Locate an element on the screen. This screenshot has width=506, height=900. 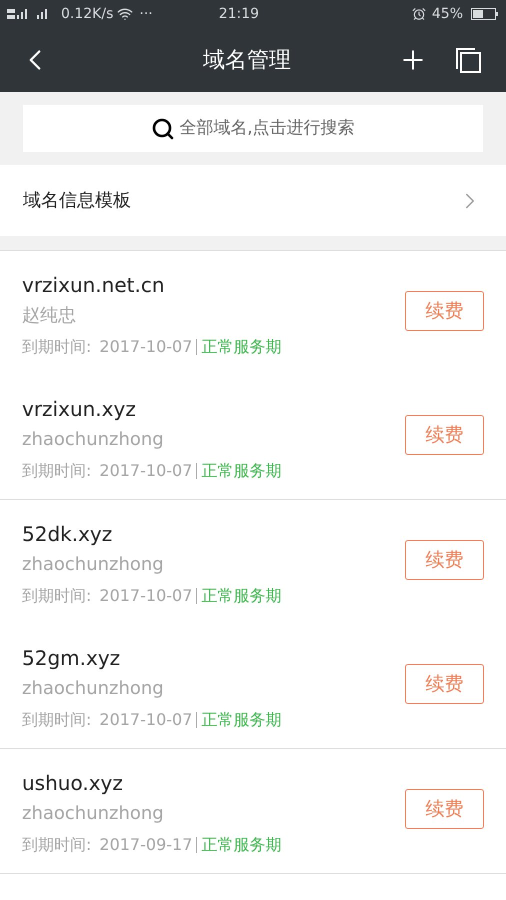
owner-name: 赵纯忠 is located at coordinates (49, 316).